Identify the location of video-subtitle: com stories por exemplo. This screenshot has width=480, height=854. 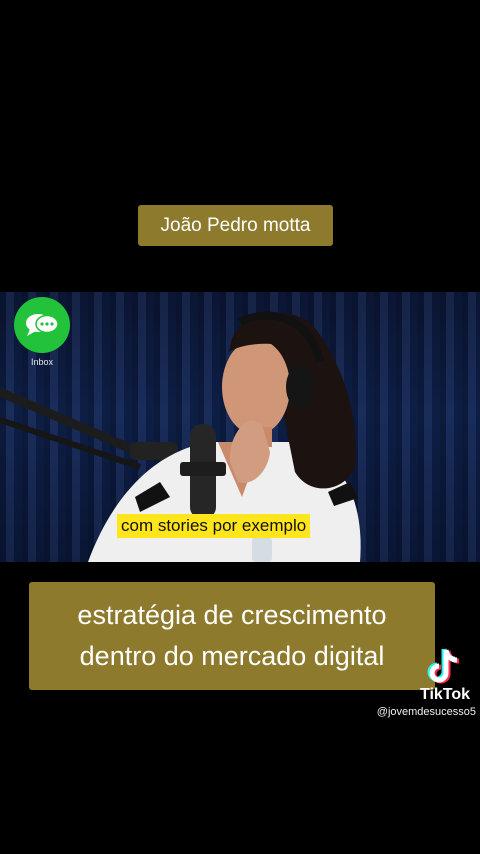
(214, 526).